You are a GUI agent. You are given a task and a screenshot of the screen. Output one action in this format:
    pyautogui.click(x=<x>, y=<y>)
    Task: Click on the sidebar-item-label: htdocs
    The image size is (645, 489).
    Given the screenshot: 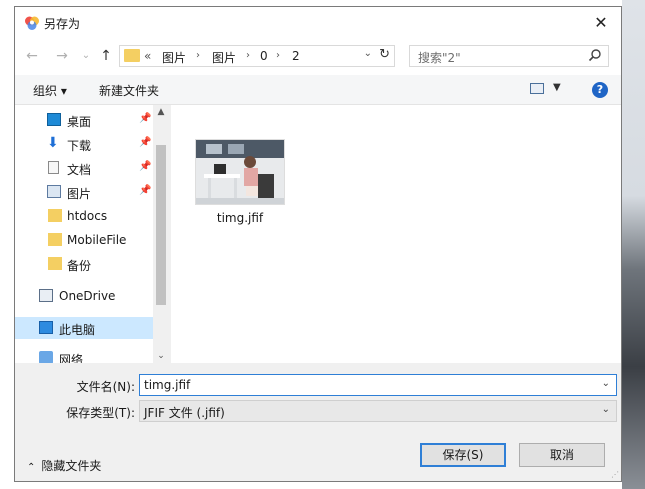 What is the action you would take?
    pyautogui.click(x=87, y=216)
    